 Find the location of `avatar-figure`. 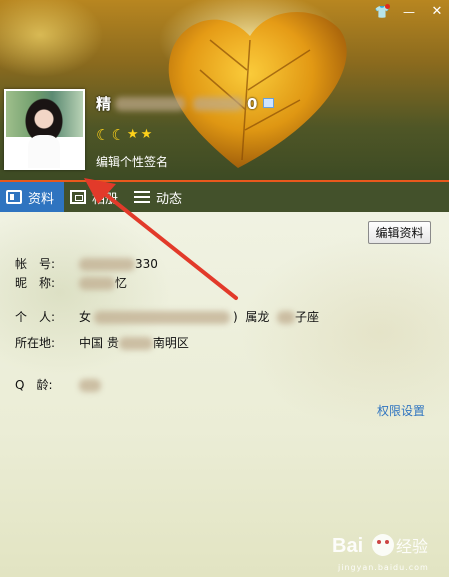

avatar-figure is located at coordinates (44, 151).